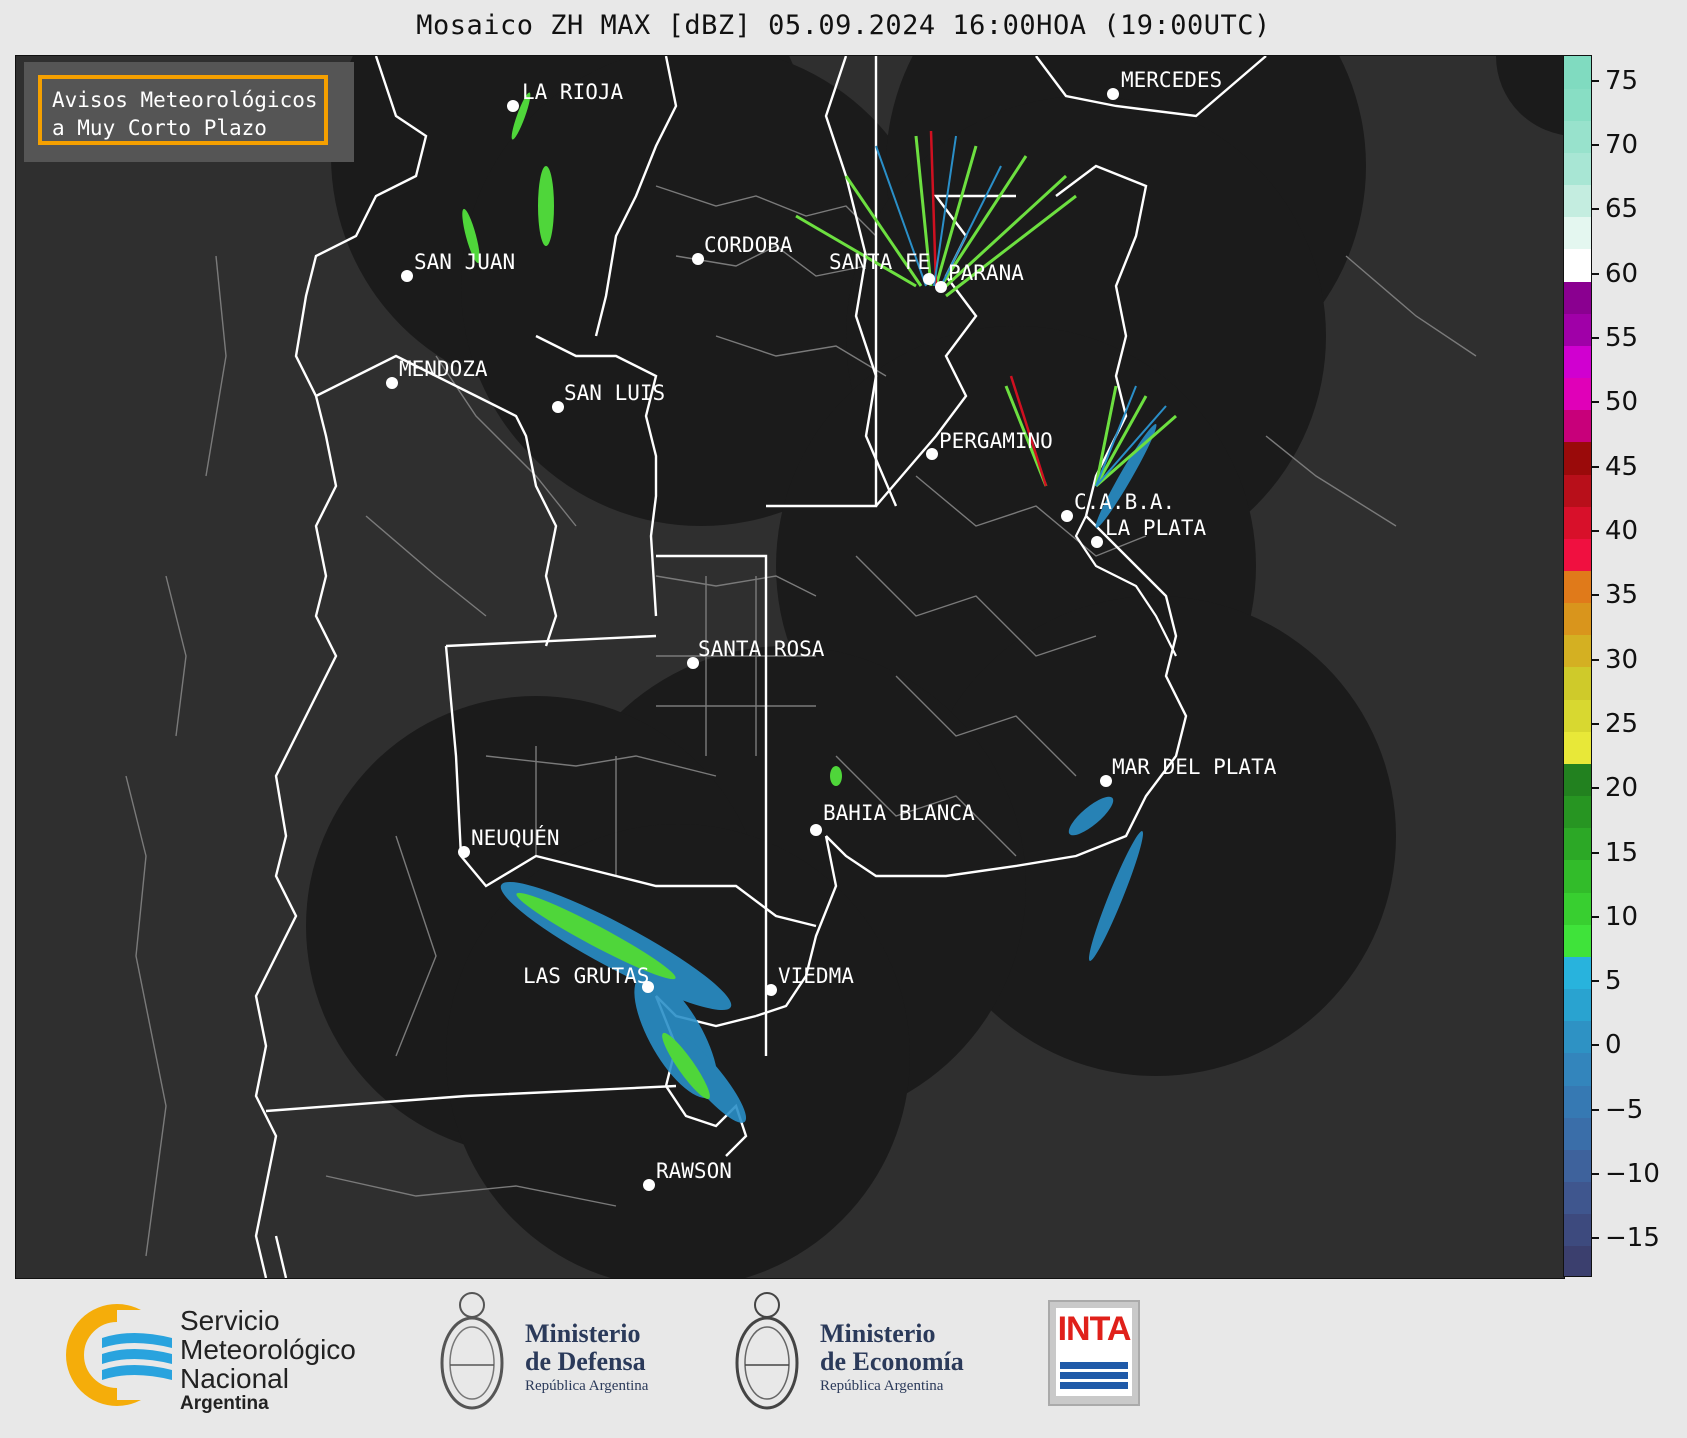 The image size is (1687, 1438). What do you see at coordinates (119, 1355) in the screenshot?
I see `smn-emblem-icon` at bounding box center [119, 1355].